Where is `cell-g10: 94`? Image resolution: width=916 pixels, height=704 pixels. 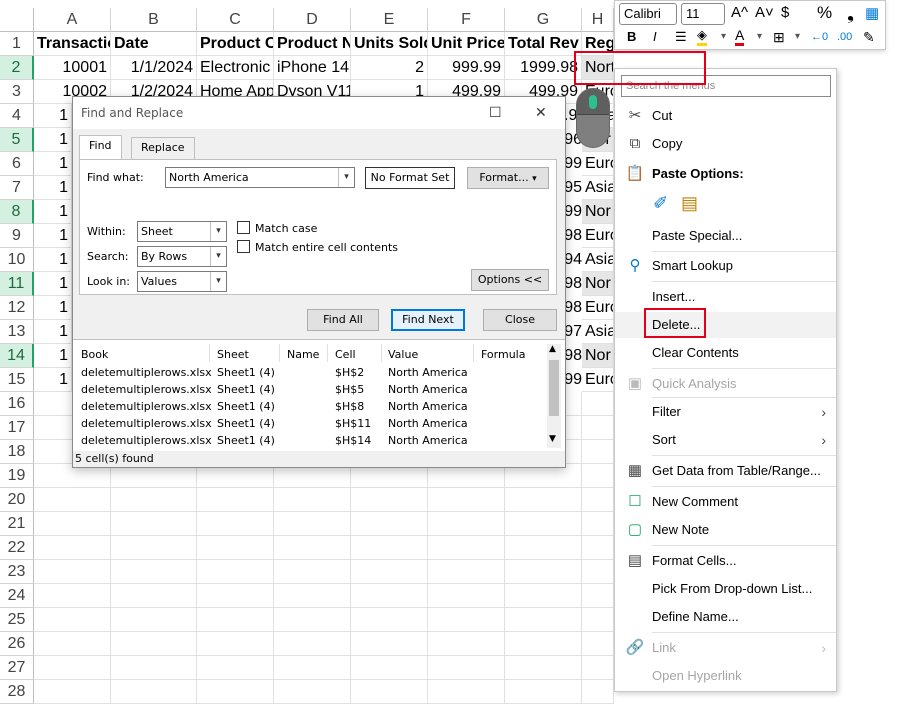
cell-g10: 94 is located at coordinates (573, 260).